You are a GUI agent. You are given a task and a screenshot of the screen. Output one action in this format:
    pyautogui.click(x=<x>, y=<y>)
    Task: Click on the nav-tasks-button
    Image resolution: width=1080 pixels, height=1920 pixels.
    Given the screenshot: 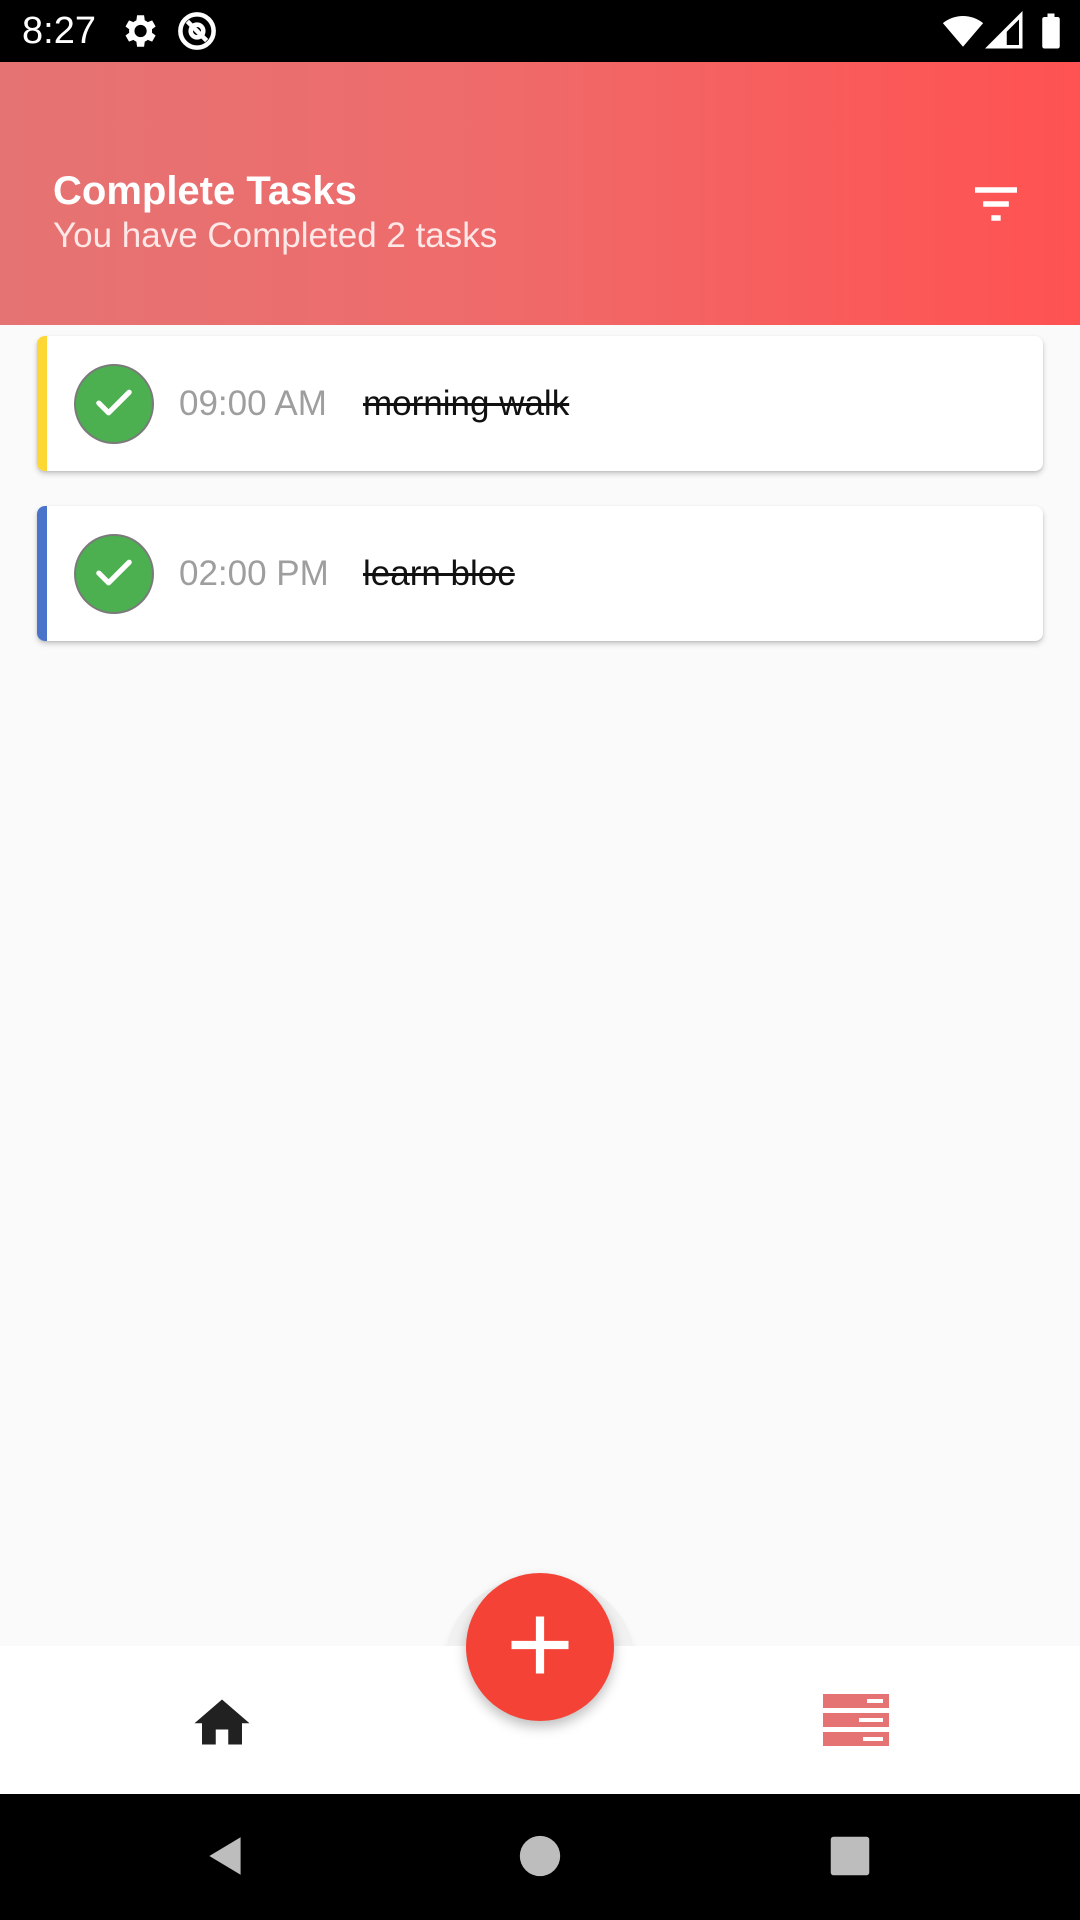 What is the action you would take?
    pyautogui.click(x=856, y=1722)
    